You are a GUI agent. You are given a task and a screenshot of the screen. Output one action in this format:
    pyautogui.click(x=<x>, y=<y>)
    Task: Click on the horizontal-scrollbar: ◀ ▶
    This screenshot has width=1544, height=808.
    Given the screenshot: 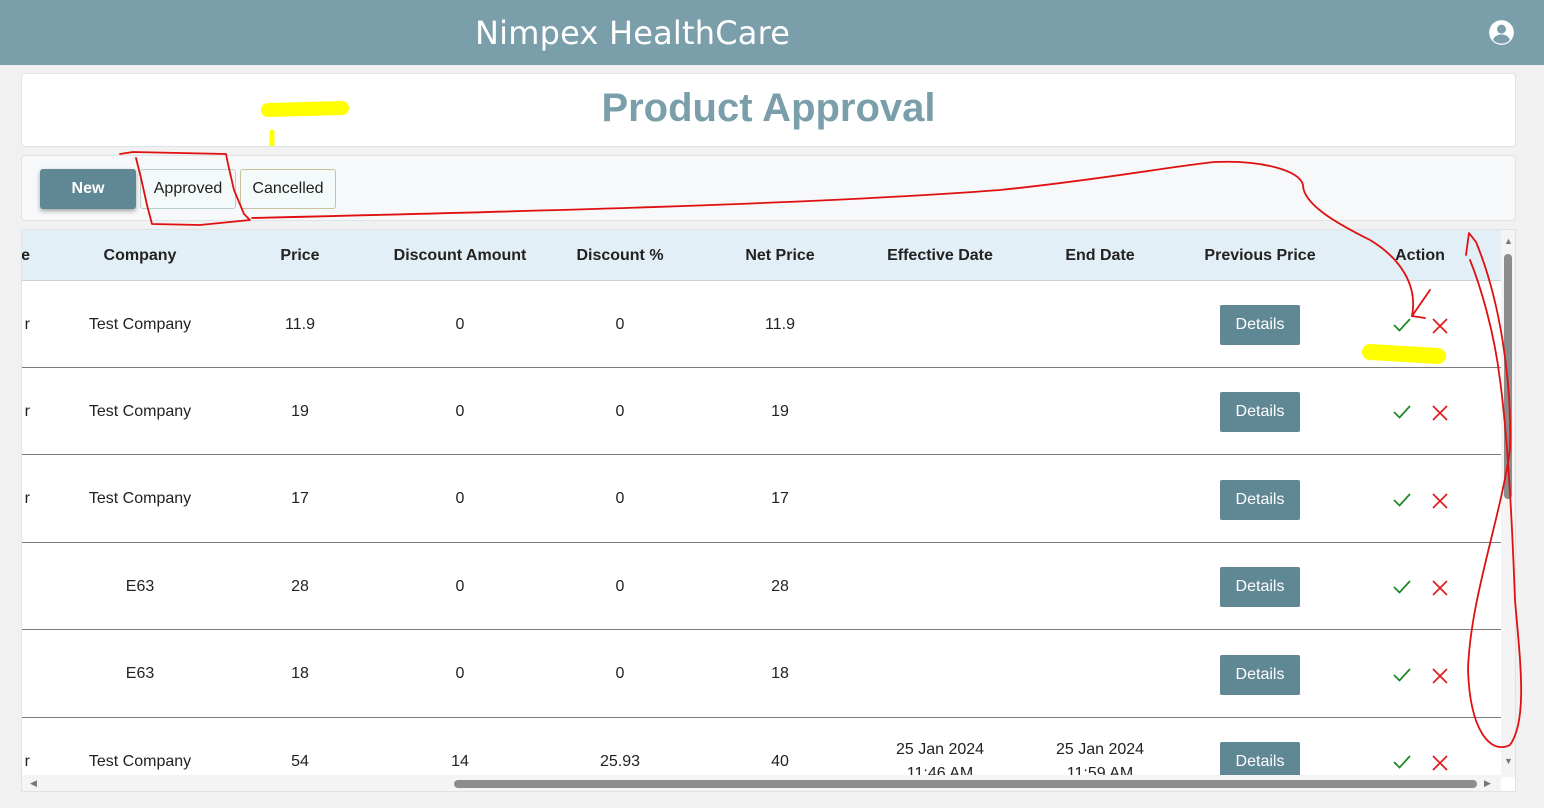 What is the action you would take?
    pyautogui.click(x=761, y=783)
    